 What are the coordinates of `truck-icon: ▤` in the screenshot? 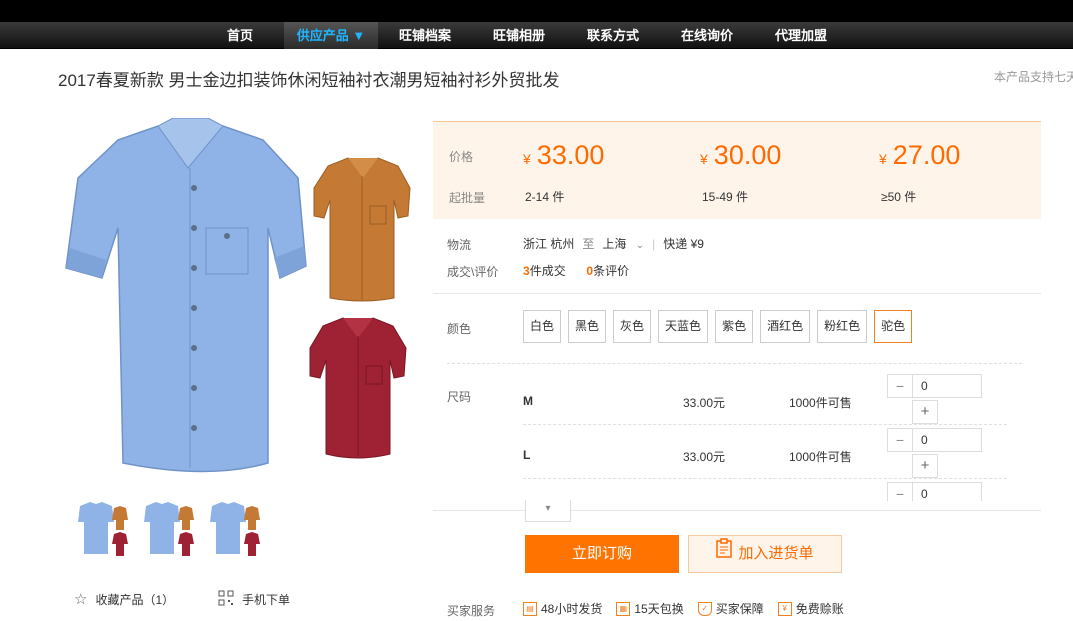 It's located at (530, 608).